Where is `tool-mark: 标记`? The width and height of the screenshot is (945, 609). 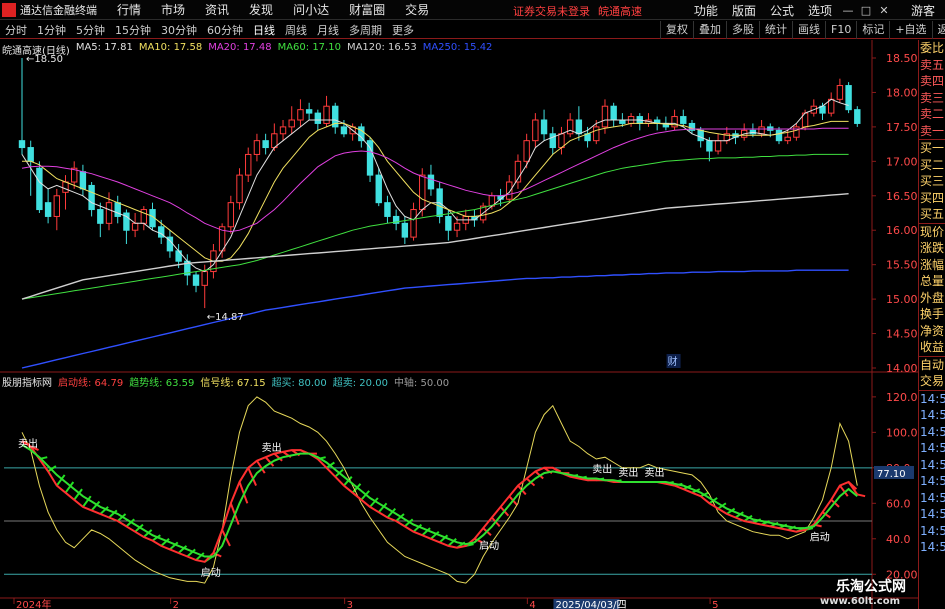 tool-mark: 标记 is located at coordinates (872, 30).